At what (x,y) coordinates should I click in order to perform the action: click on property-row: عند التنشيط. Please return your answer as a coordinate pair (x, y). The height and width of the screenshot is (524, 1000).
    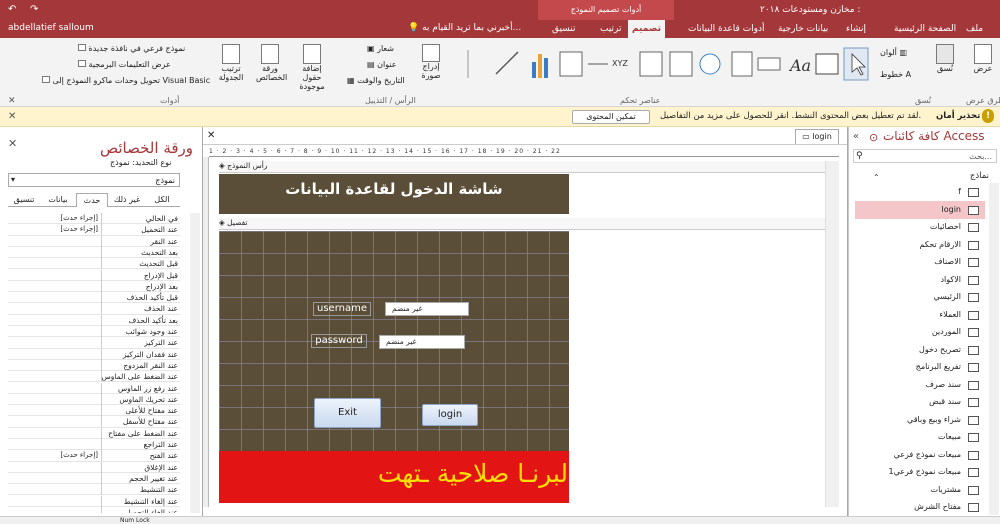
    Looking at the image, I should click on (94, 490).